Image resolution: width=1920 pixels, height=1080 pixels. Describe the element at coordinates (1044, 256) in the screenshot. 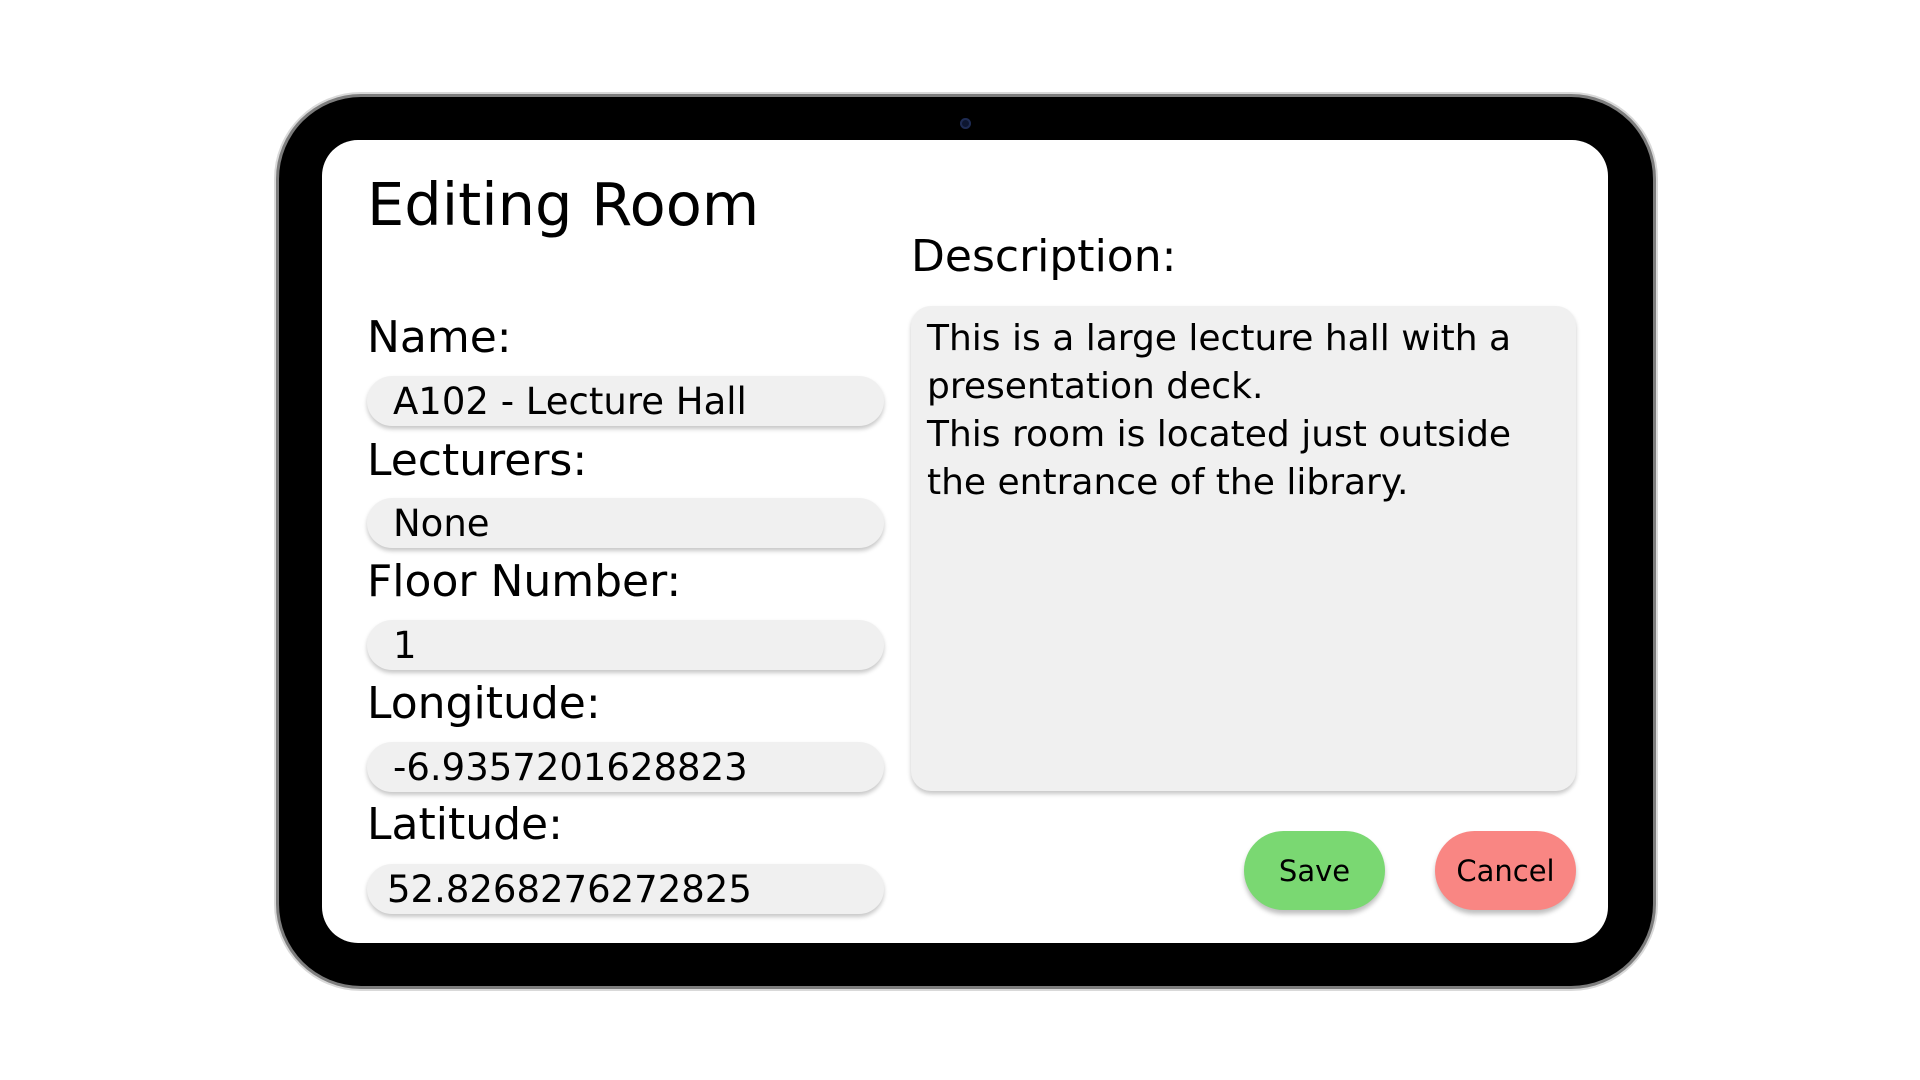

I see `description-label: Description:` at that location.